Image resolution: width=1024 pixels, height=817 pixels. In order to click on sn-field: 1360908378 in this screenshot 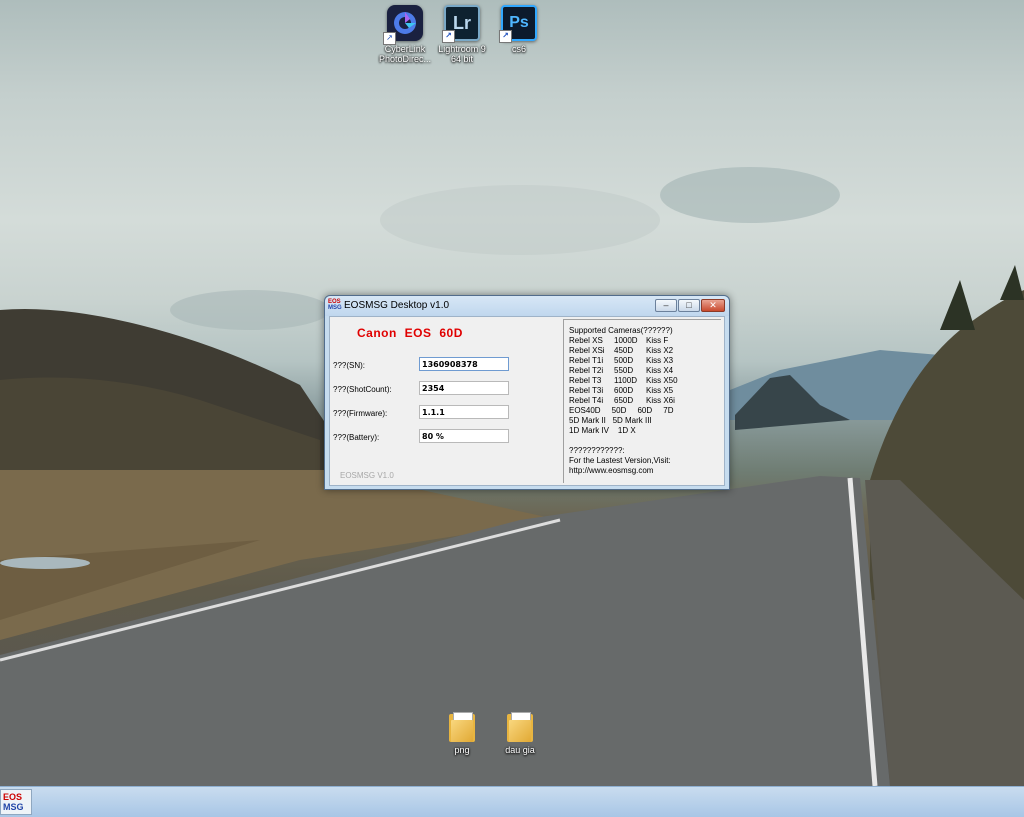, I will do `click(464, 364)`.